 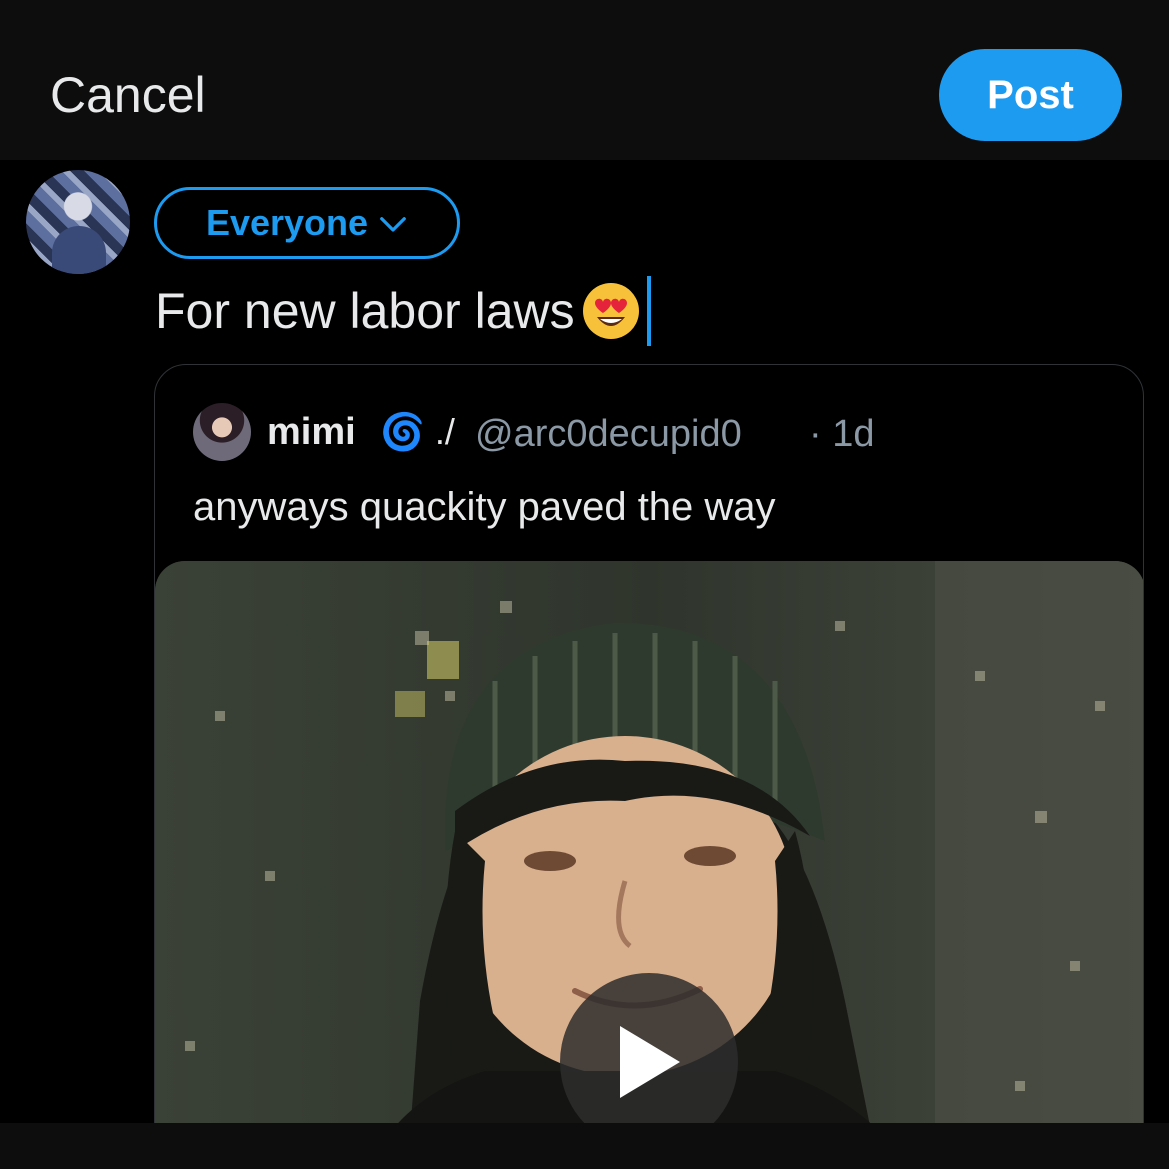 What do you see at coordinates (393, 224) in the screenshot?
I see `chevron-down-icon` at bounding box center [393, 224].